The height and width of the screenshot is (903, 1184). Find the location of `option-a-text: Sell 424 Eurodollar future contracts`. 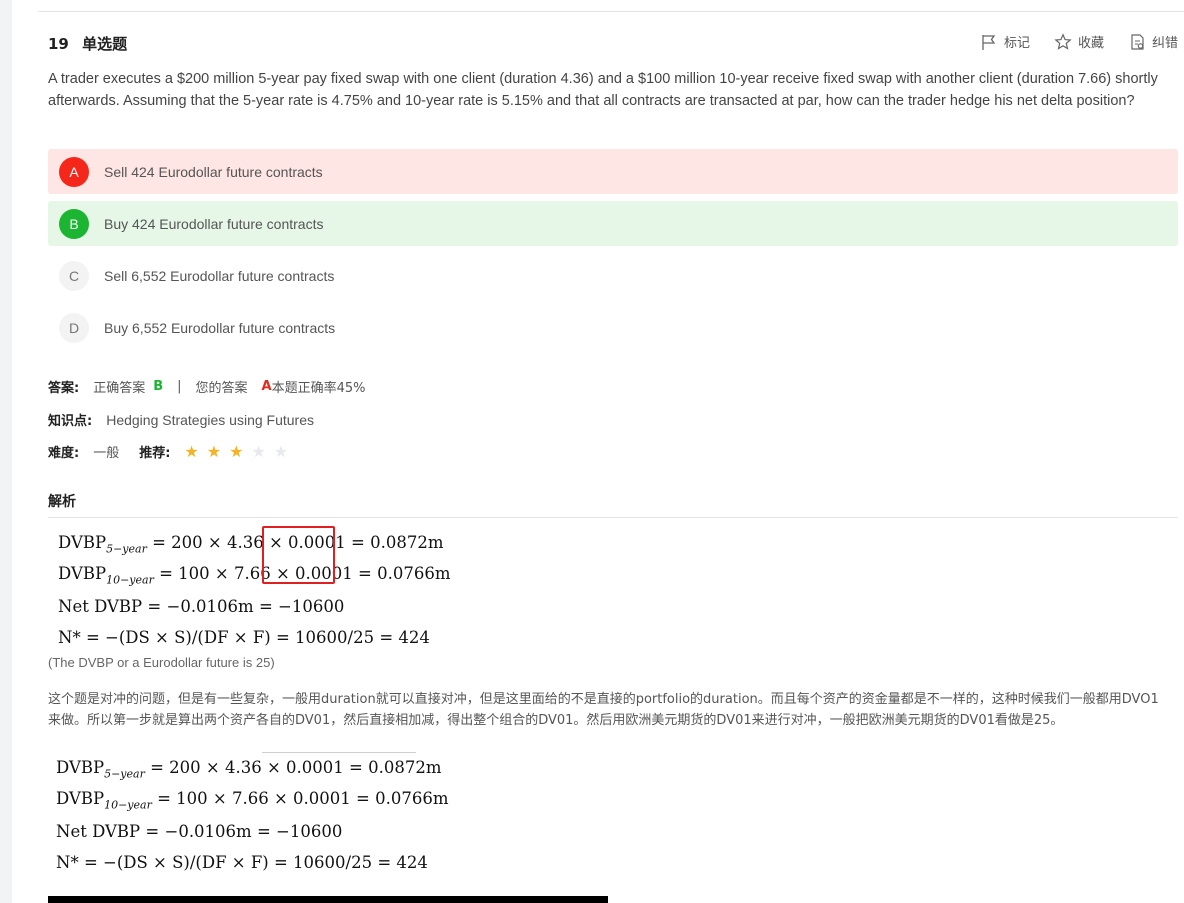

option-a-text: Sell 424 Eurodollar future contracts is located at coordinates (213, 171).